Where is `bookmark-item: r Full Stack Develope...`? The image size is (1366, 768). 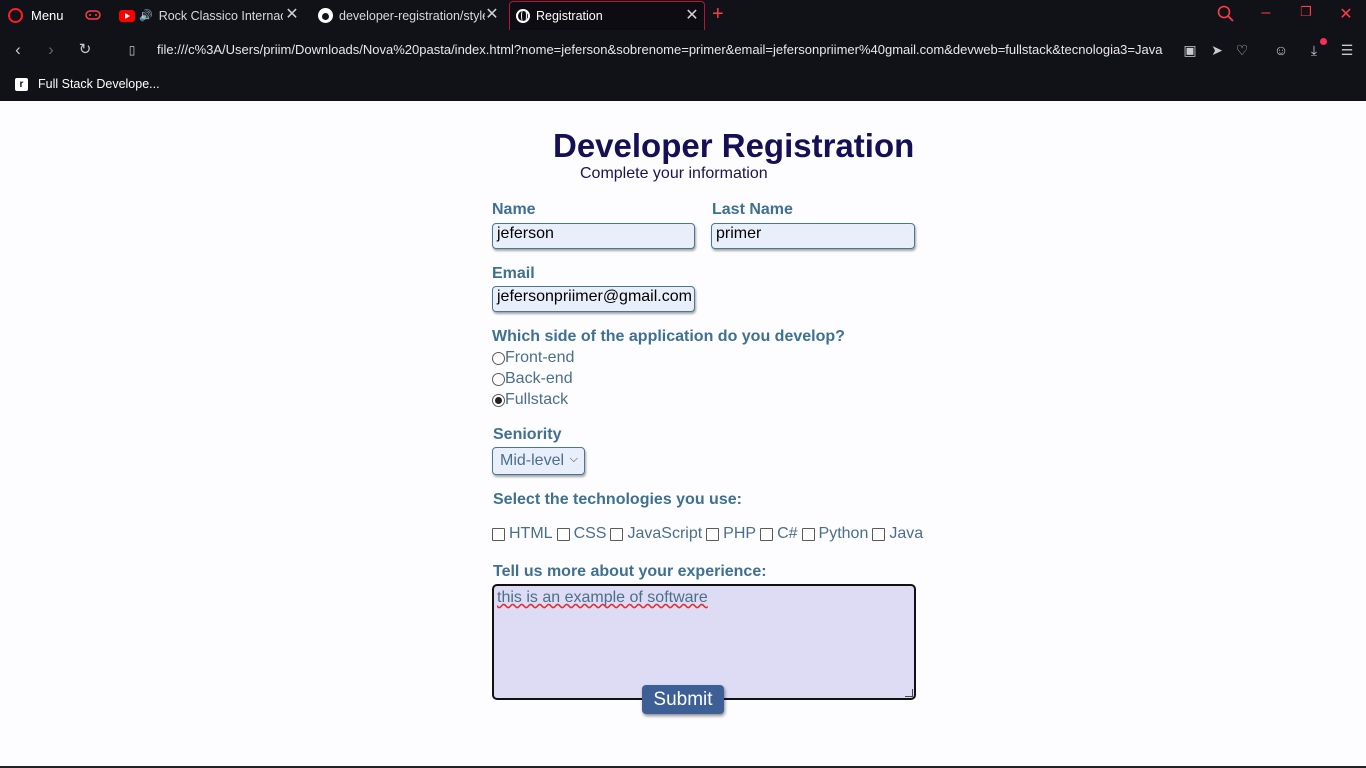
bookmark-item: r Full Stack Develope... is located at coordinates (87, 84).